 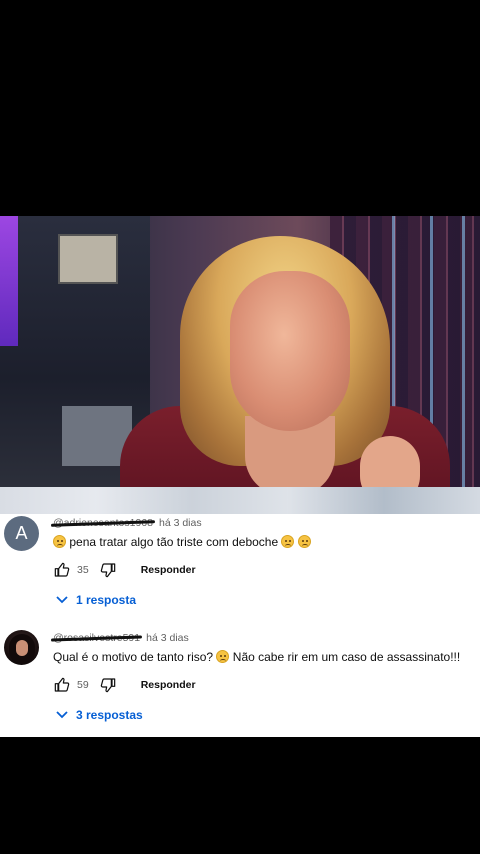 I want to click on neon-light, so click(x=9, y=281).